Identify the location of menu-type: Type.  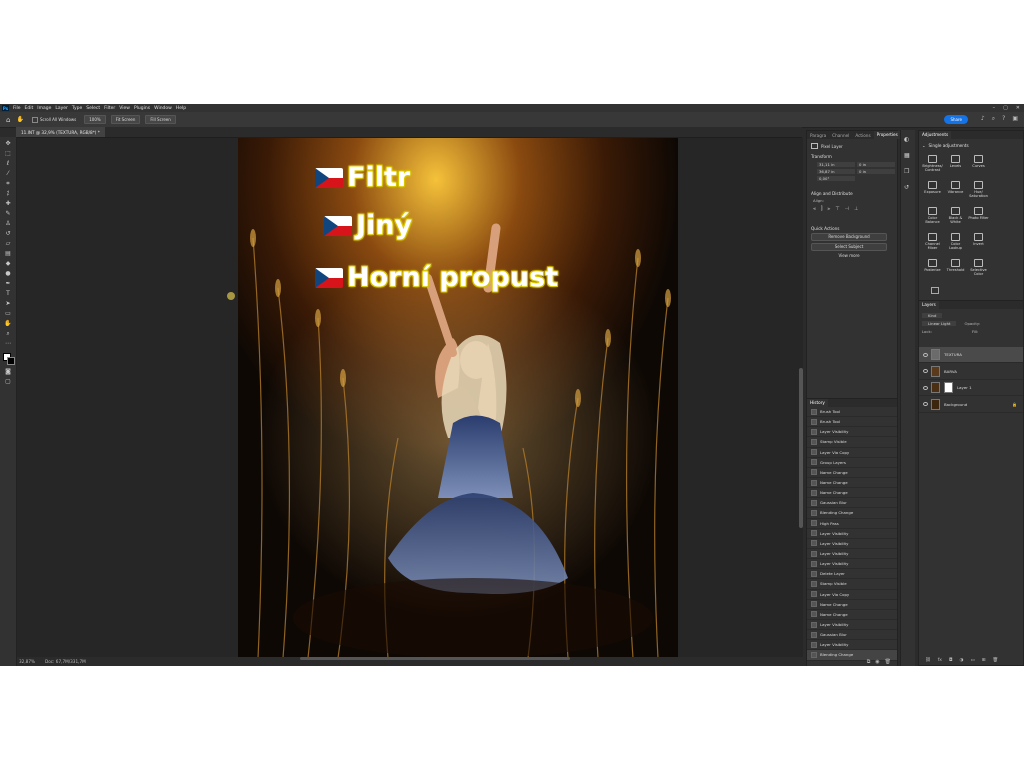
(77, 108).